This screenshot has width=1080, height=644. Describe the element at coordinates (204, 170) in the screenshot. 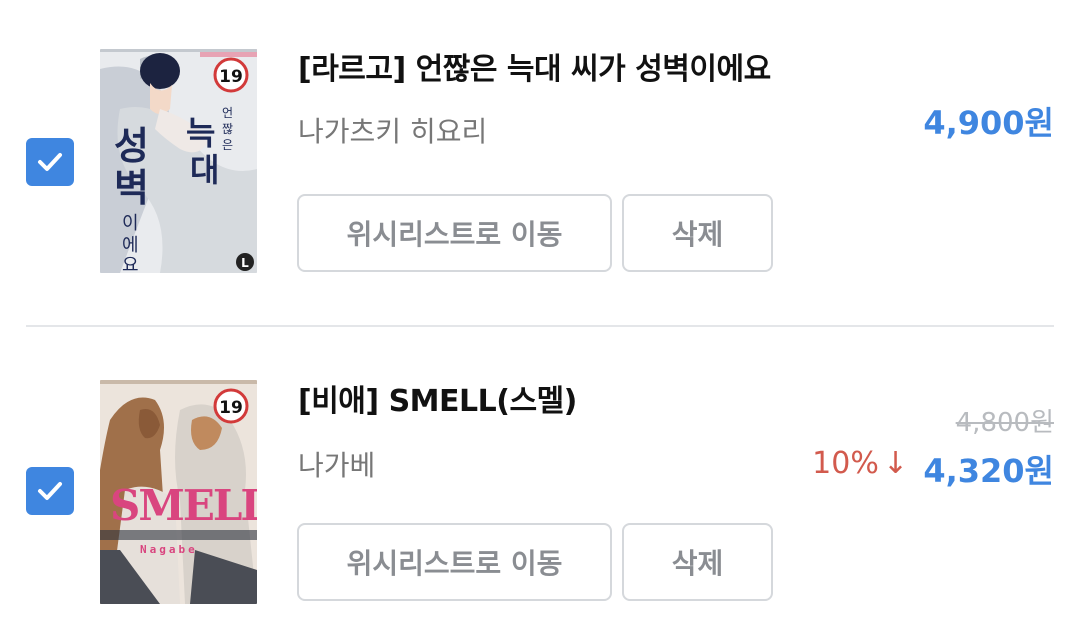

I see `cover-title-char: 대` at that location.